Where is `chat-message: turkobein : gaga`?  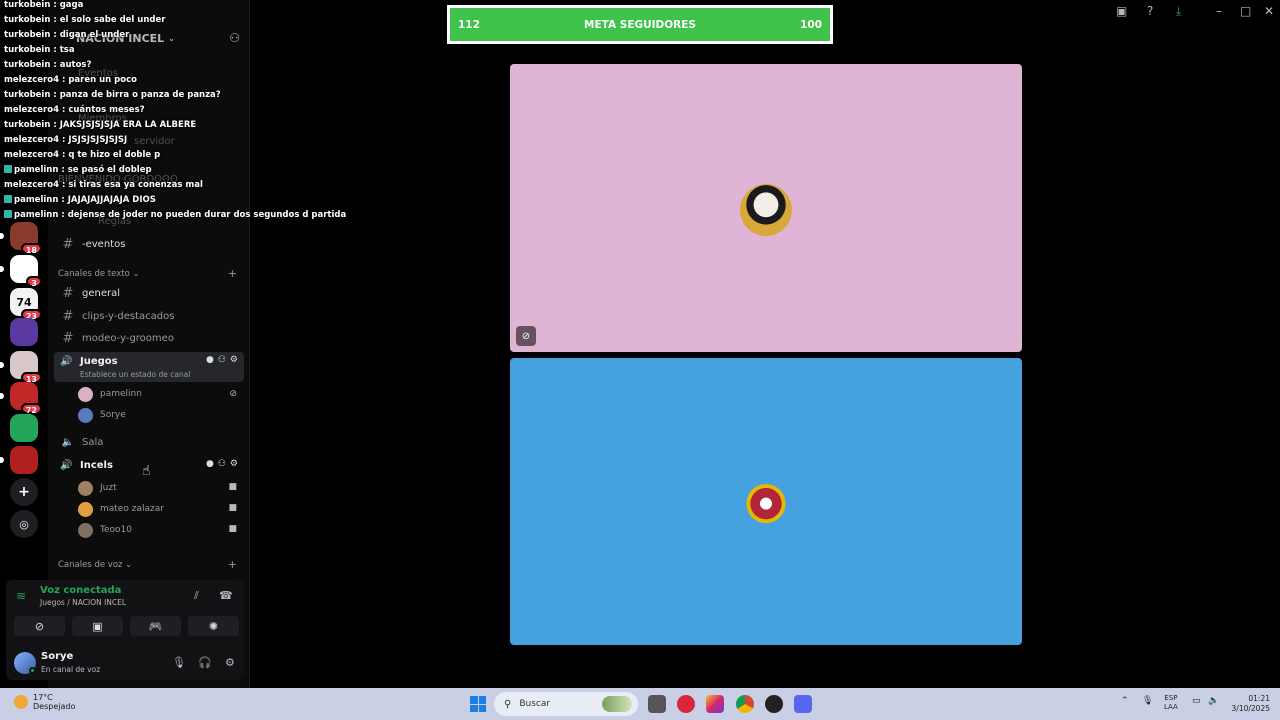
chat-message: turkobein : gaga is located at coordinates (44, 5).